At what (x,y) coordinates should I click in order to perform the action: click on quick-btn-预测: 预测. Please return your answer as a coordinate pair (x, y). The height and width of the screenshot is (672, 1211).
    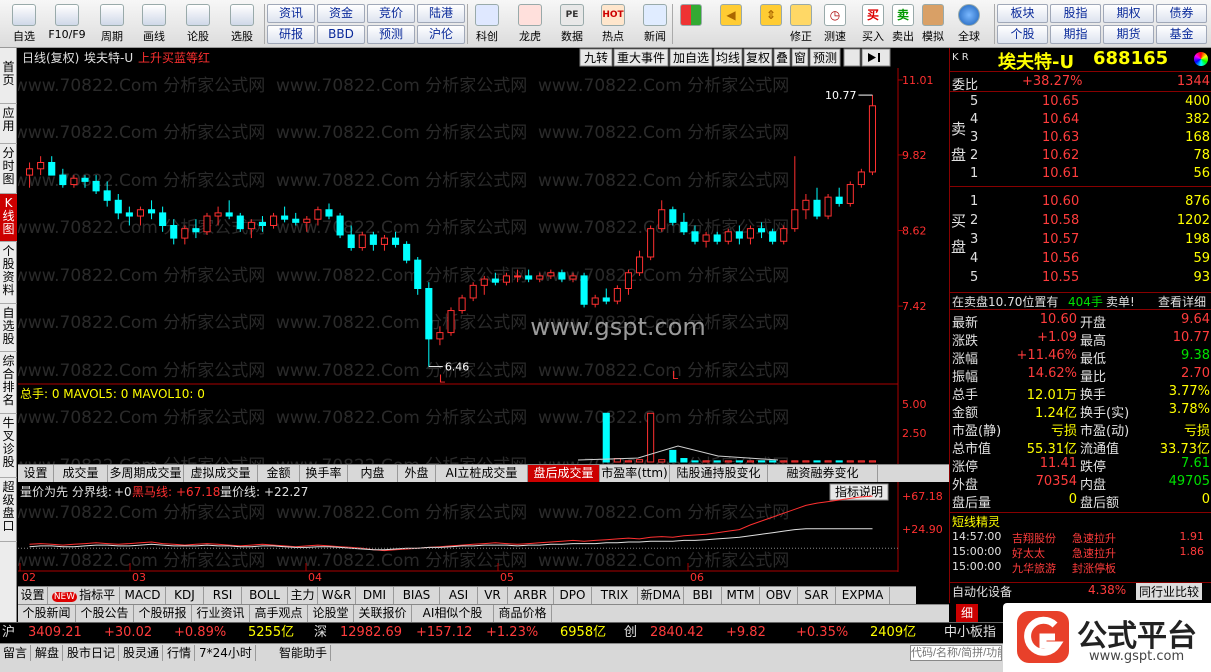
    Looking at the image, I should click on (391, 34).